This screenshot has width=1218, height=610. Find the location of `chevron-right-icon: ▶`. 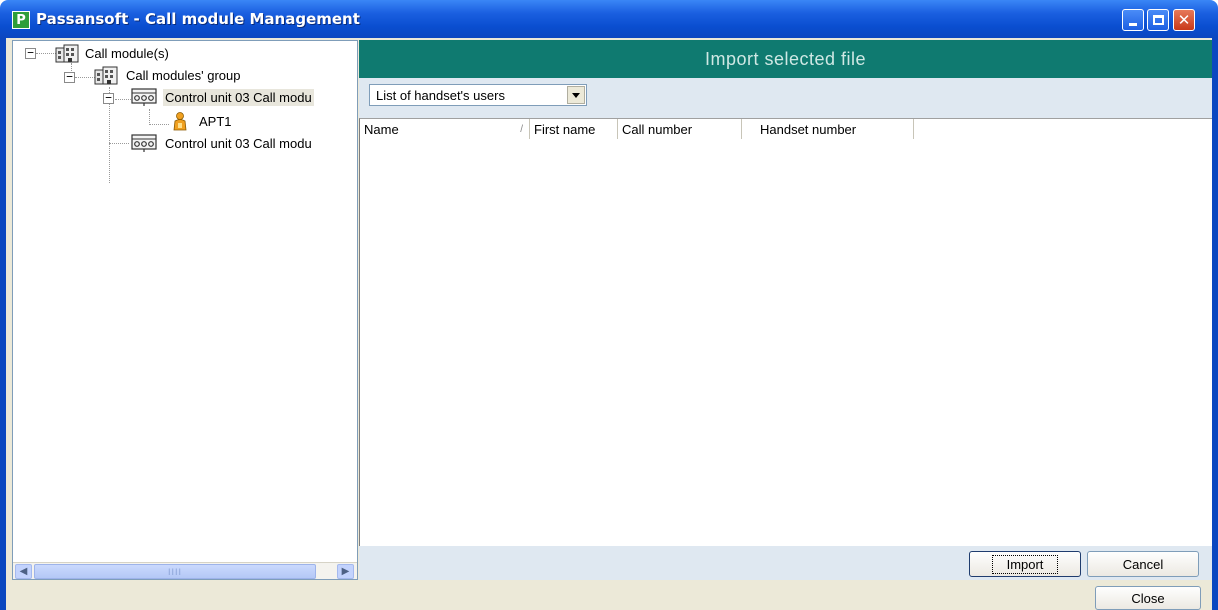

chevron-right-icon: ▶ is located at coordinates (345, 571).